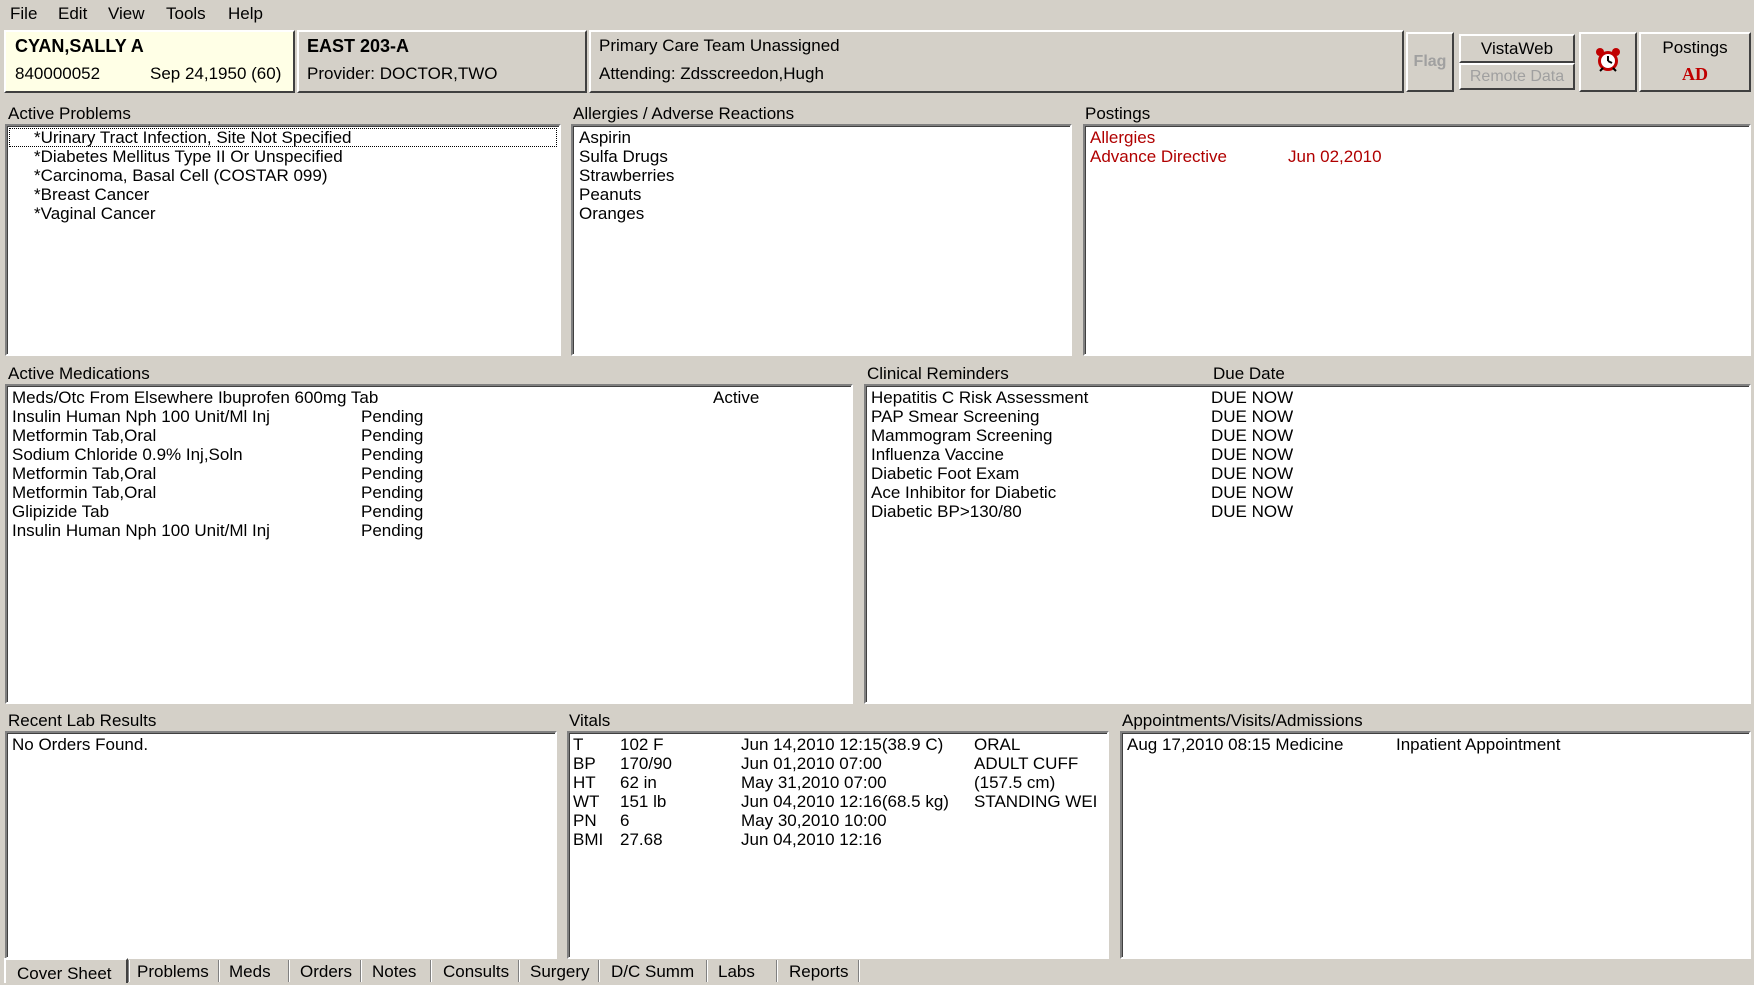  What do you see at coordinates (980, 397) in the screenshot?
I see `reminder-name: Hepatitis C Risk Assessment` at bounding box center [980, 397].